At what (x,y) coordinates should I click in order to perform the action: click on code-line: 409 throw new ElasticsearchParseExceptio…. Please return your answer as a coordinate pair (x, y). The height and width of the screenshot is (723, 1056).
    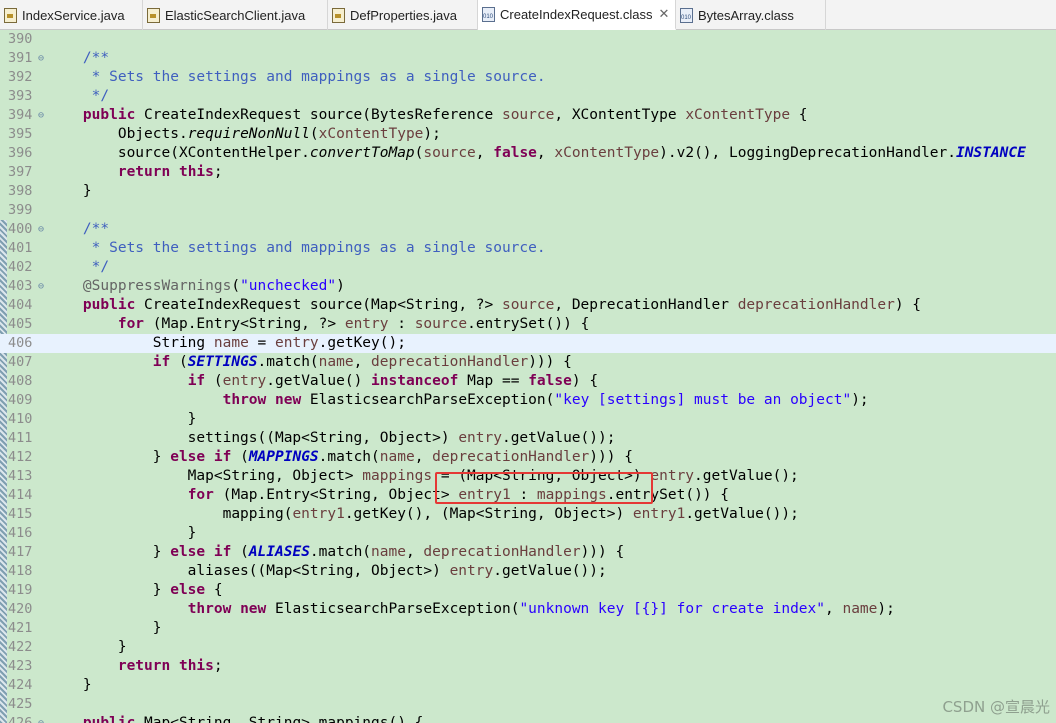
    Looking at the image, I should click on (528, 400).